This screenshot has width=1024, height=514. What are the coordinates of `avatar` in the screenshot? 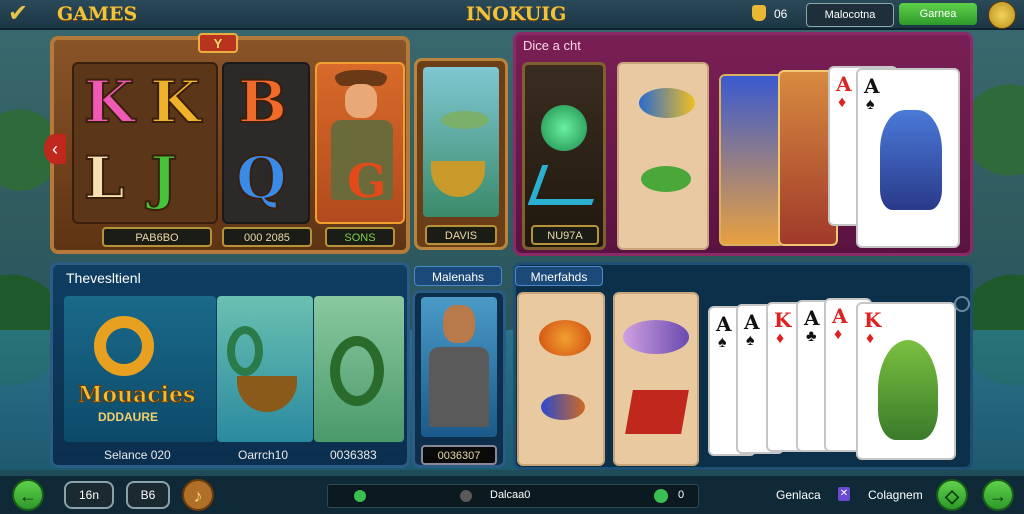 It's located at (1002, 15).